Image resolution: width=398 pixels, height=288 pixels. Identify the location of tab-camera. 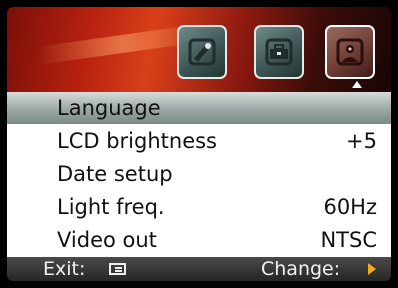
(202, 52).